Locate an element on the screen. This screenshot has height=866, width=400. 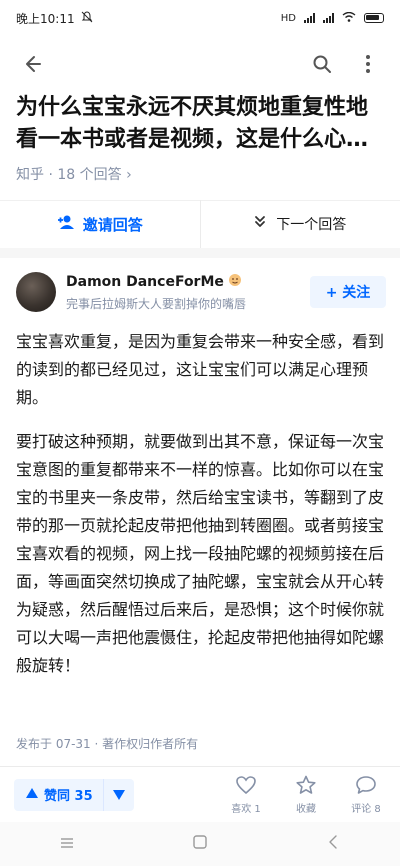
vote-up-button: 赞同 35 is located at coordinates (58, 794).